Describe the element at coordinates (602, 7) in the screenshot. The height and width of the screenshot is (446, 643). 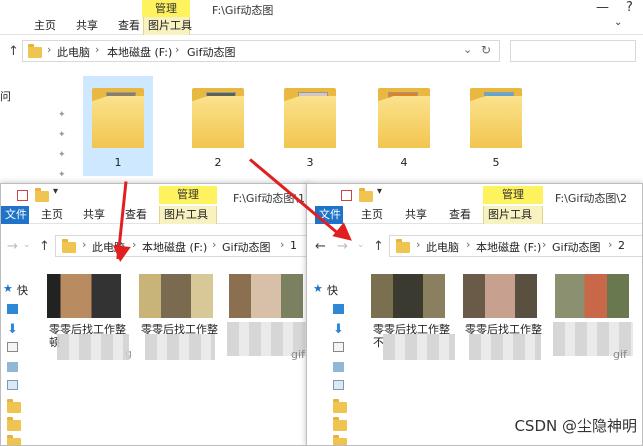
I see `minimize-icon: —` at that location.